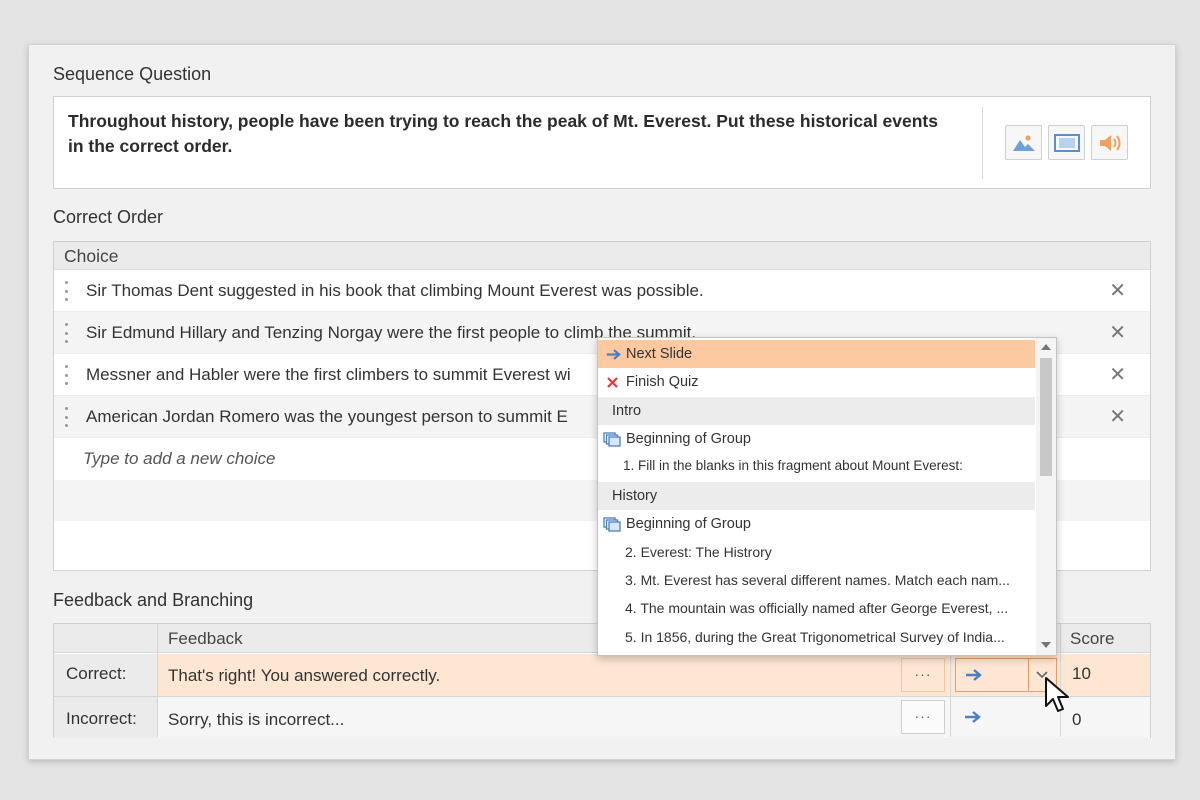 Image resolution: width=1200 pixels, height=800 pixels. Describe the element at coordinates (923, 675) in the screenshot. I see `correct-feedback-more-button: ···` at that location.